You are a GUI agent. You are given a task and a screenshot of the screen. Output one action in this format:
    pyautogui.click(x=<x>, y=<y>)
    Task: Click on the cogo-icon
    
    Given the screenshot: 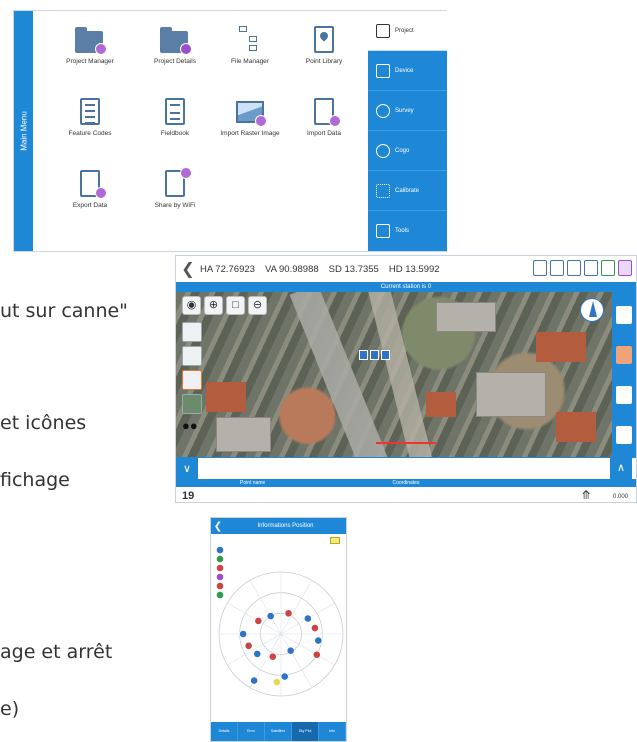 What is the action you would take?
    pyautogui.click(x=383, y=150)
    